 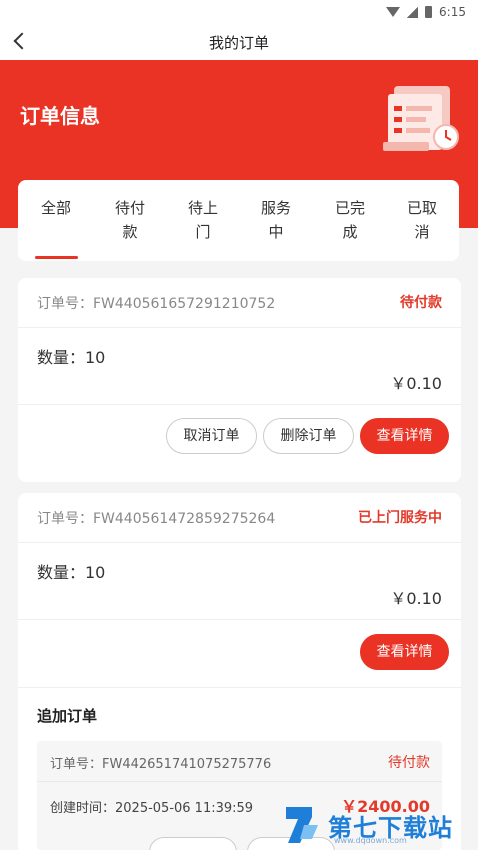 What do you see at coordinates (239, 12) in the screenshot?
I see `status-bar: 6:15` at bounding box center [239, 12].